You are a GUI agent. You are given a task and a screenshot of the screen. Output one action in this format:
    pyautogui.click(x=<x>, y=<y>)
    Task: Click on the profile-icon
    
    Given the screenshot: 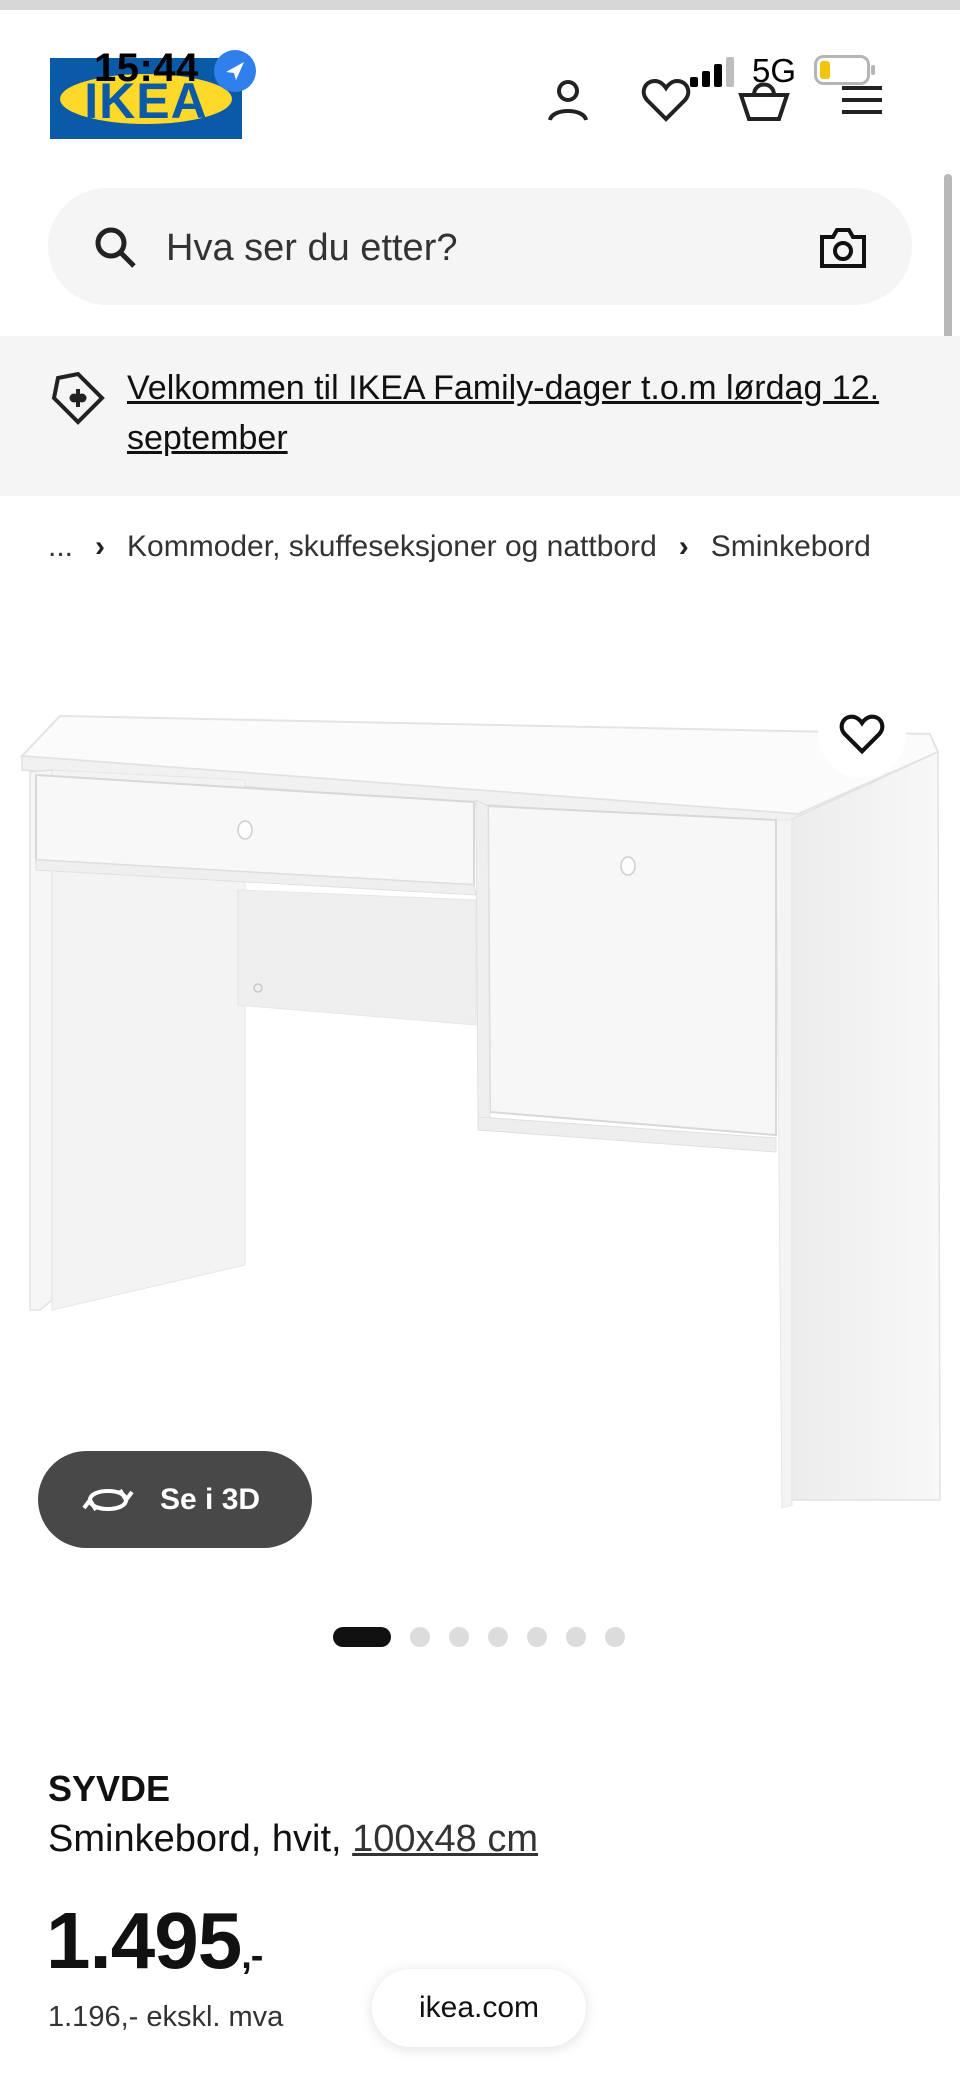 What is the action you would take?
    pyautogui.click(x=568, y=100)
    